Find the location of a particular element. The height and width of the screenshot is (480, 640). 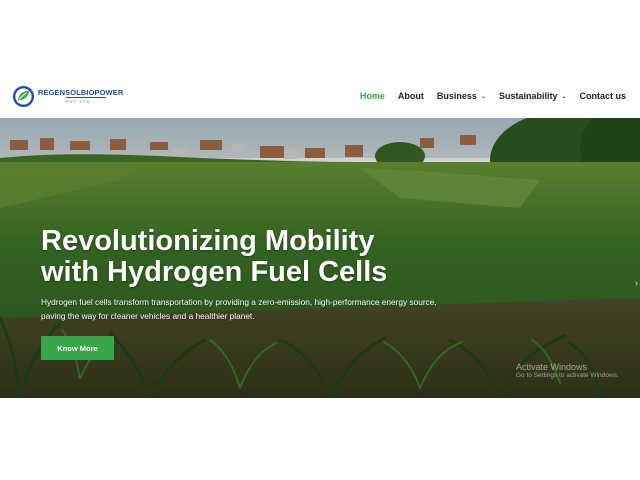

hero-title-line2: with Hydrogen Fuel Cells is located at coordinates (214, 272).